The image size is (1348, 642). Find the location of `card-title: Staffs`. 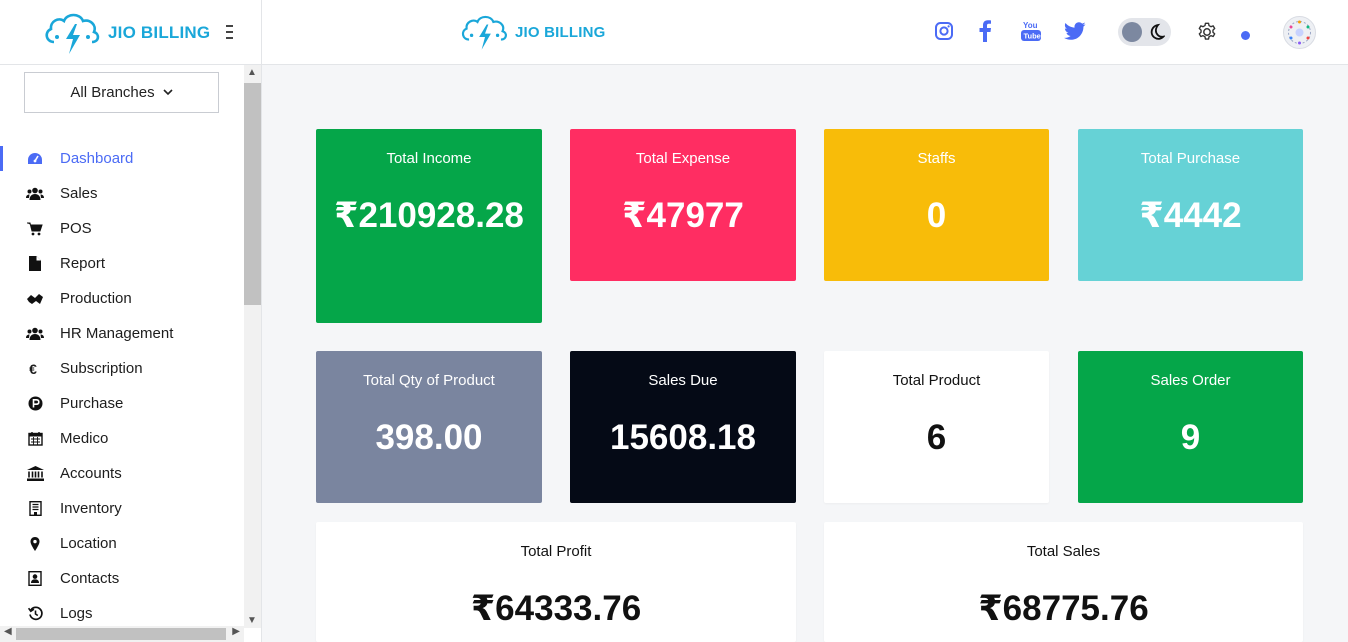

card-title: Staffs is located at coordinates (936, 158).